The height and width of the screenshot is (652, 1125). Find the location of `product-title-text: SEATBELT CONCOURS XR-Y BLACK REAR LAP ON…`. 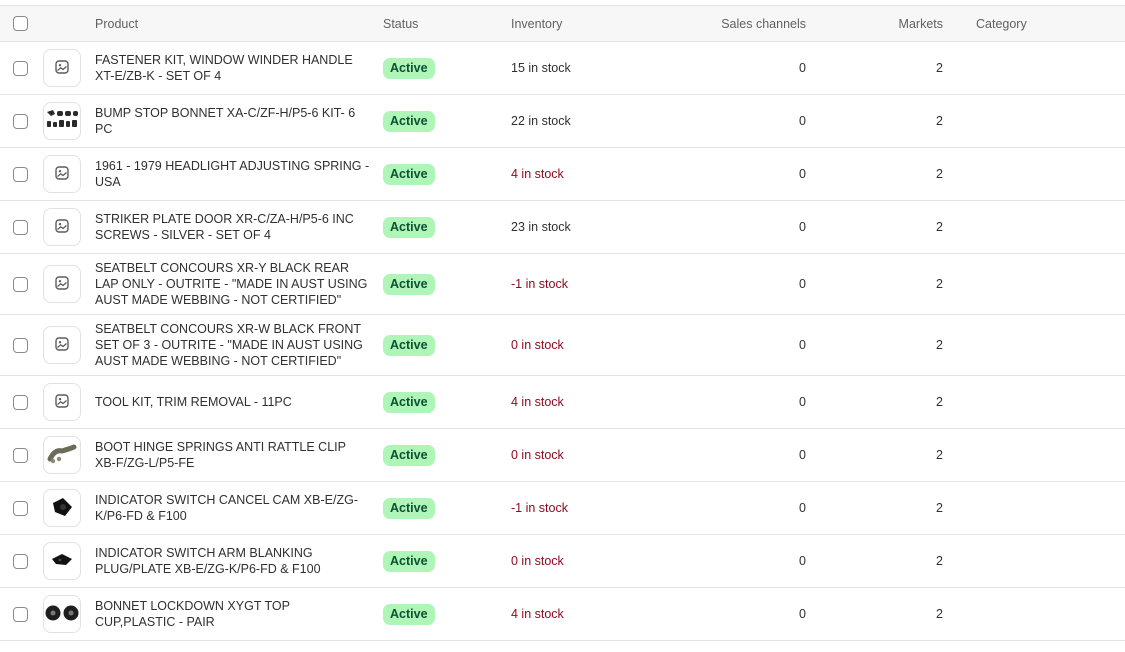

product-title-text: SEATBELT CONCOURS XR-Y BLACK REAR LAP ON… is located at coordinates (232, 284).